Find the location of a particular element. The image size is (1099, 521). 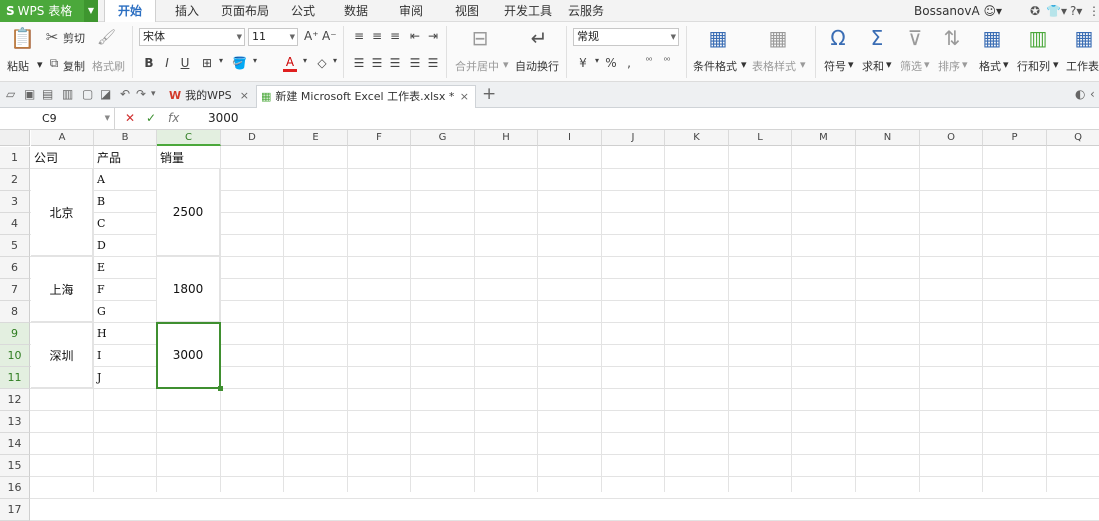

product-cell: E is located at coordinates (125, 267).